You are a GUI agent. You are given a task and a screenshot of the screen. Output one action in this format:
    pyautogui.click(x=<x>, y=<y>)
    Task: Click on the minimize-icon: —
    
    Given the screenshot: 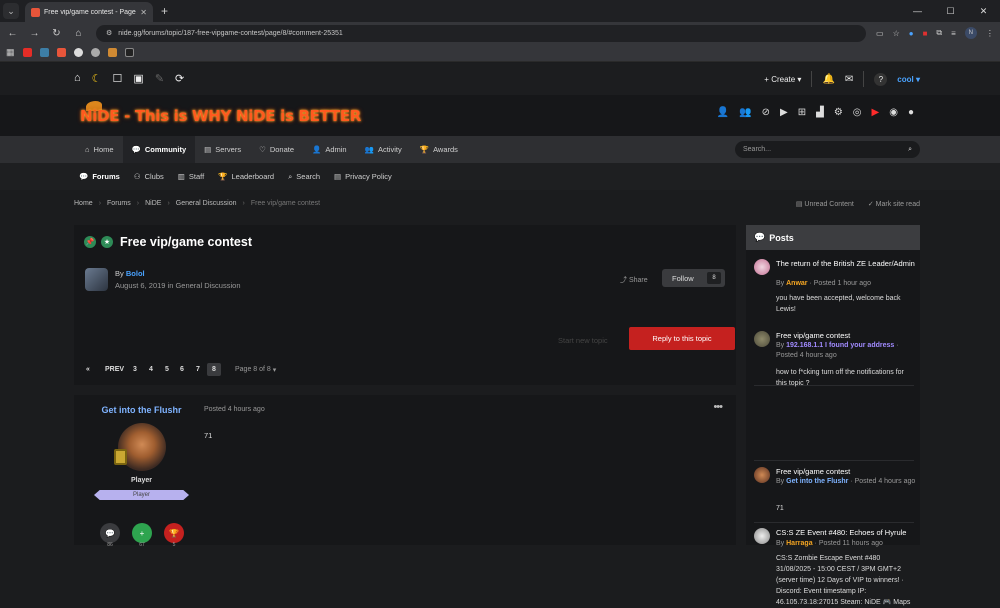 What is the action you would take?
    pyautogui.click(x=917, y=11)
    